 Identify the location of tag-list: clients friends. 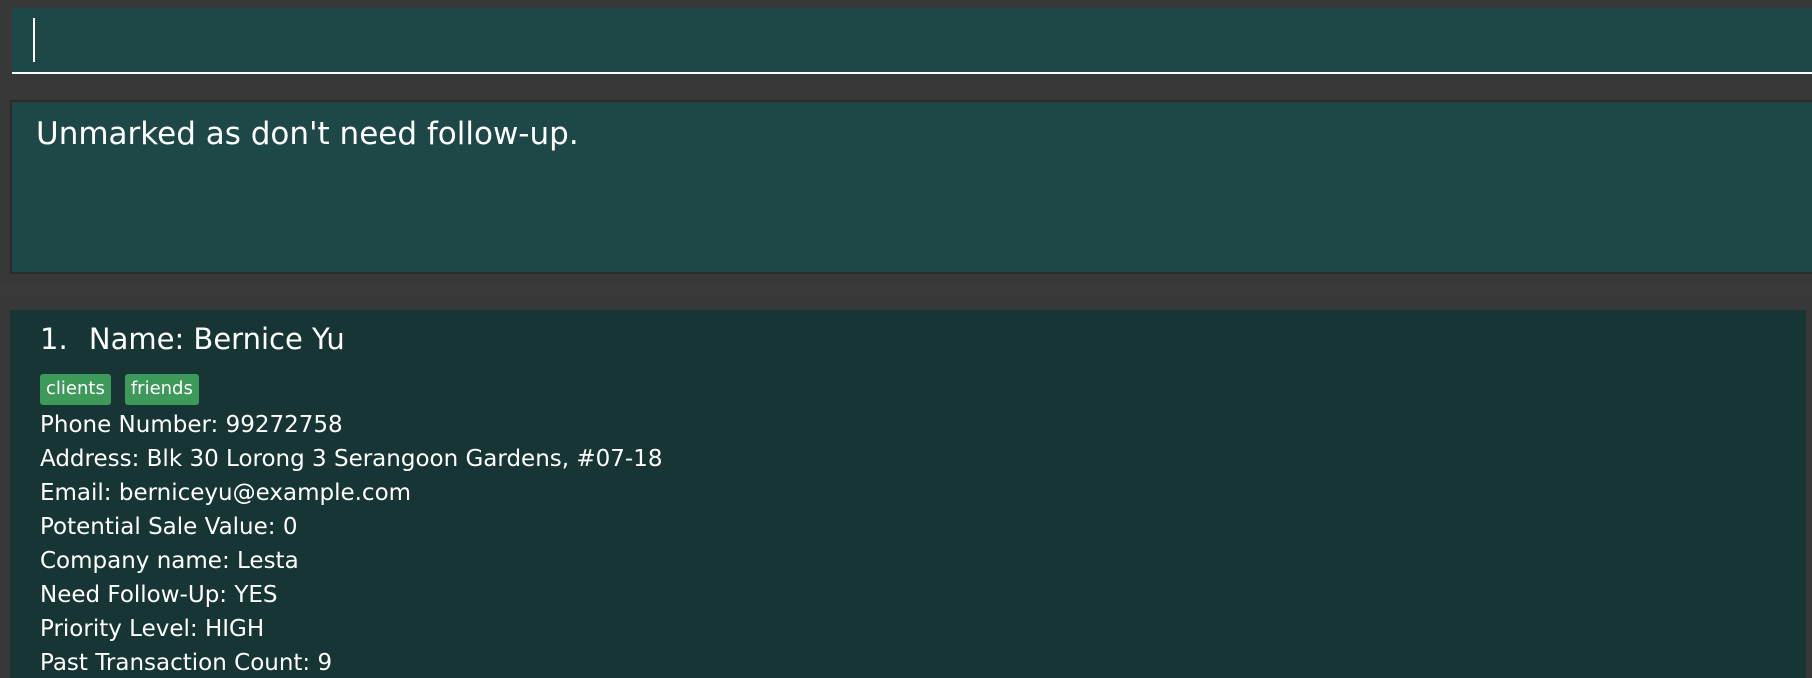
(119, 389).